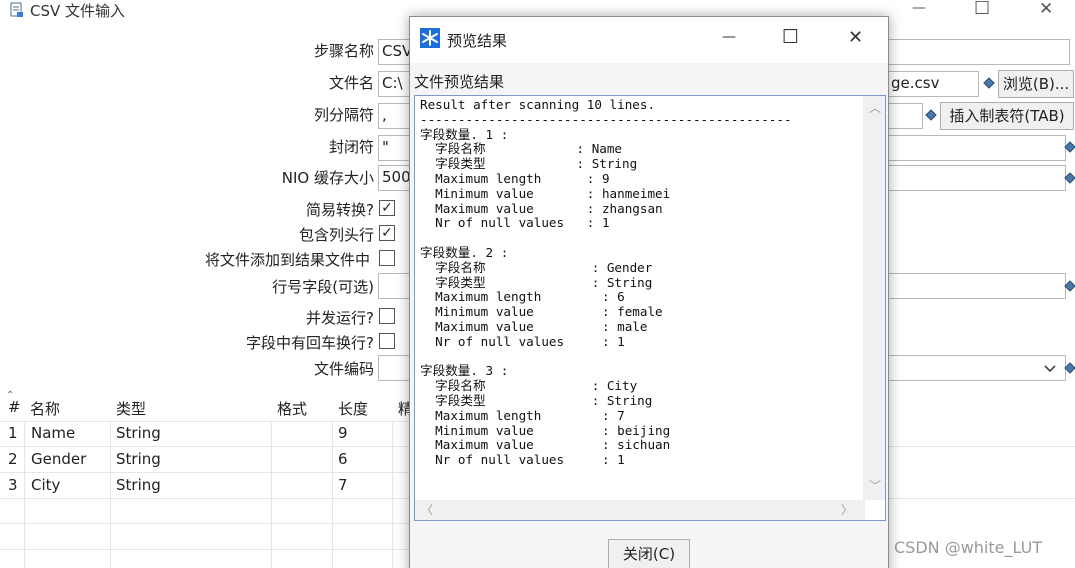  Describe the element at coordinates (387, 233) in the screenshot. I see `header-row-checkbox: ✓` at that location.